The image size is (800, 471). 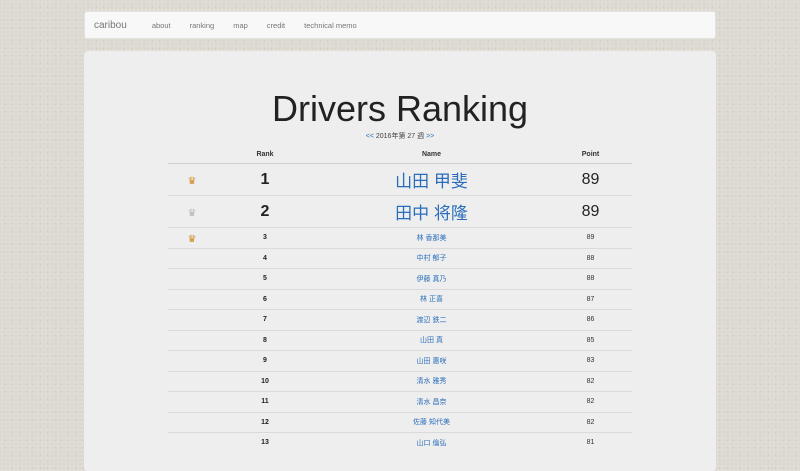 What do you see at coordinates (265, 319) in the screenshot?
I see `rank-cell: 7` at bounding box center [265, 319].